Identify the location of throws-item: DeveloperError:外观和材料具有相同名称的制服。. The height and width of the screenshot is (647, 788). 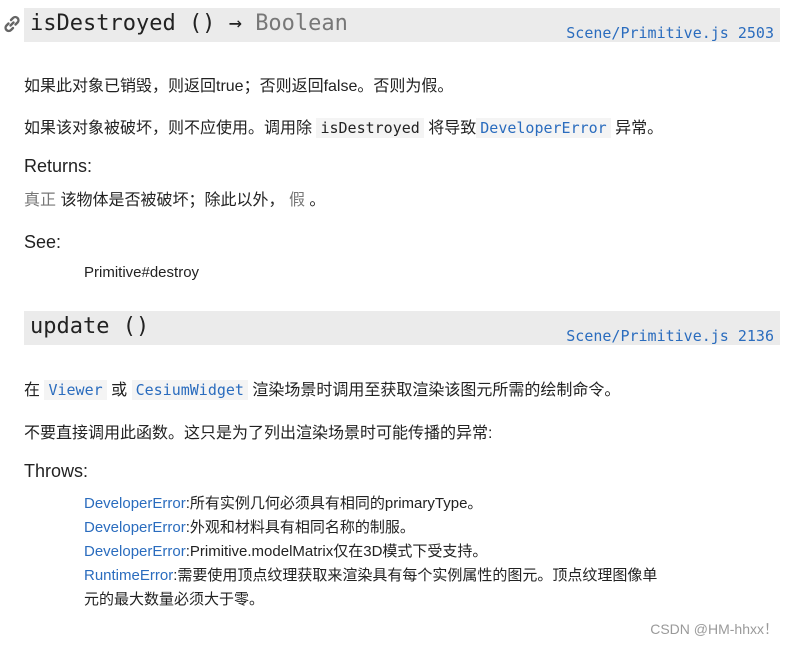
(249, 527).